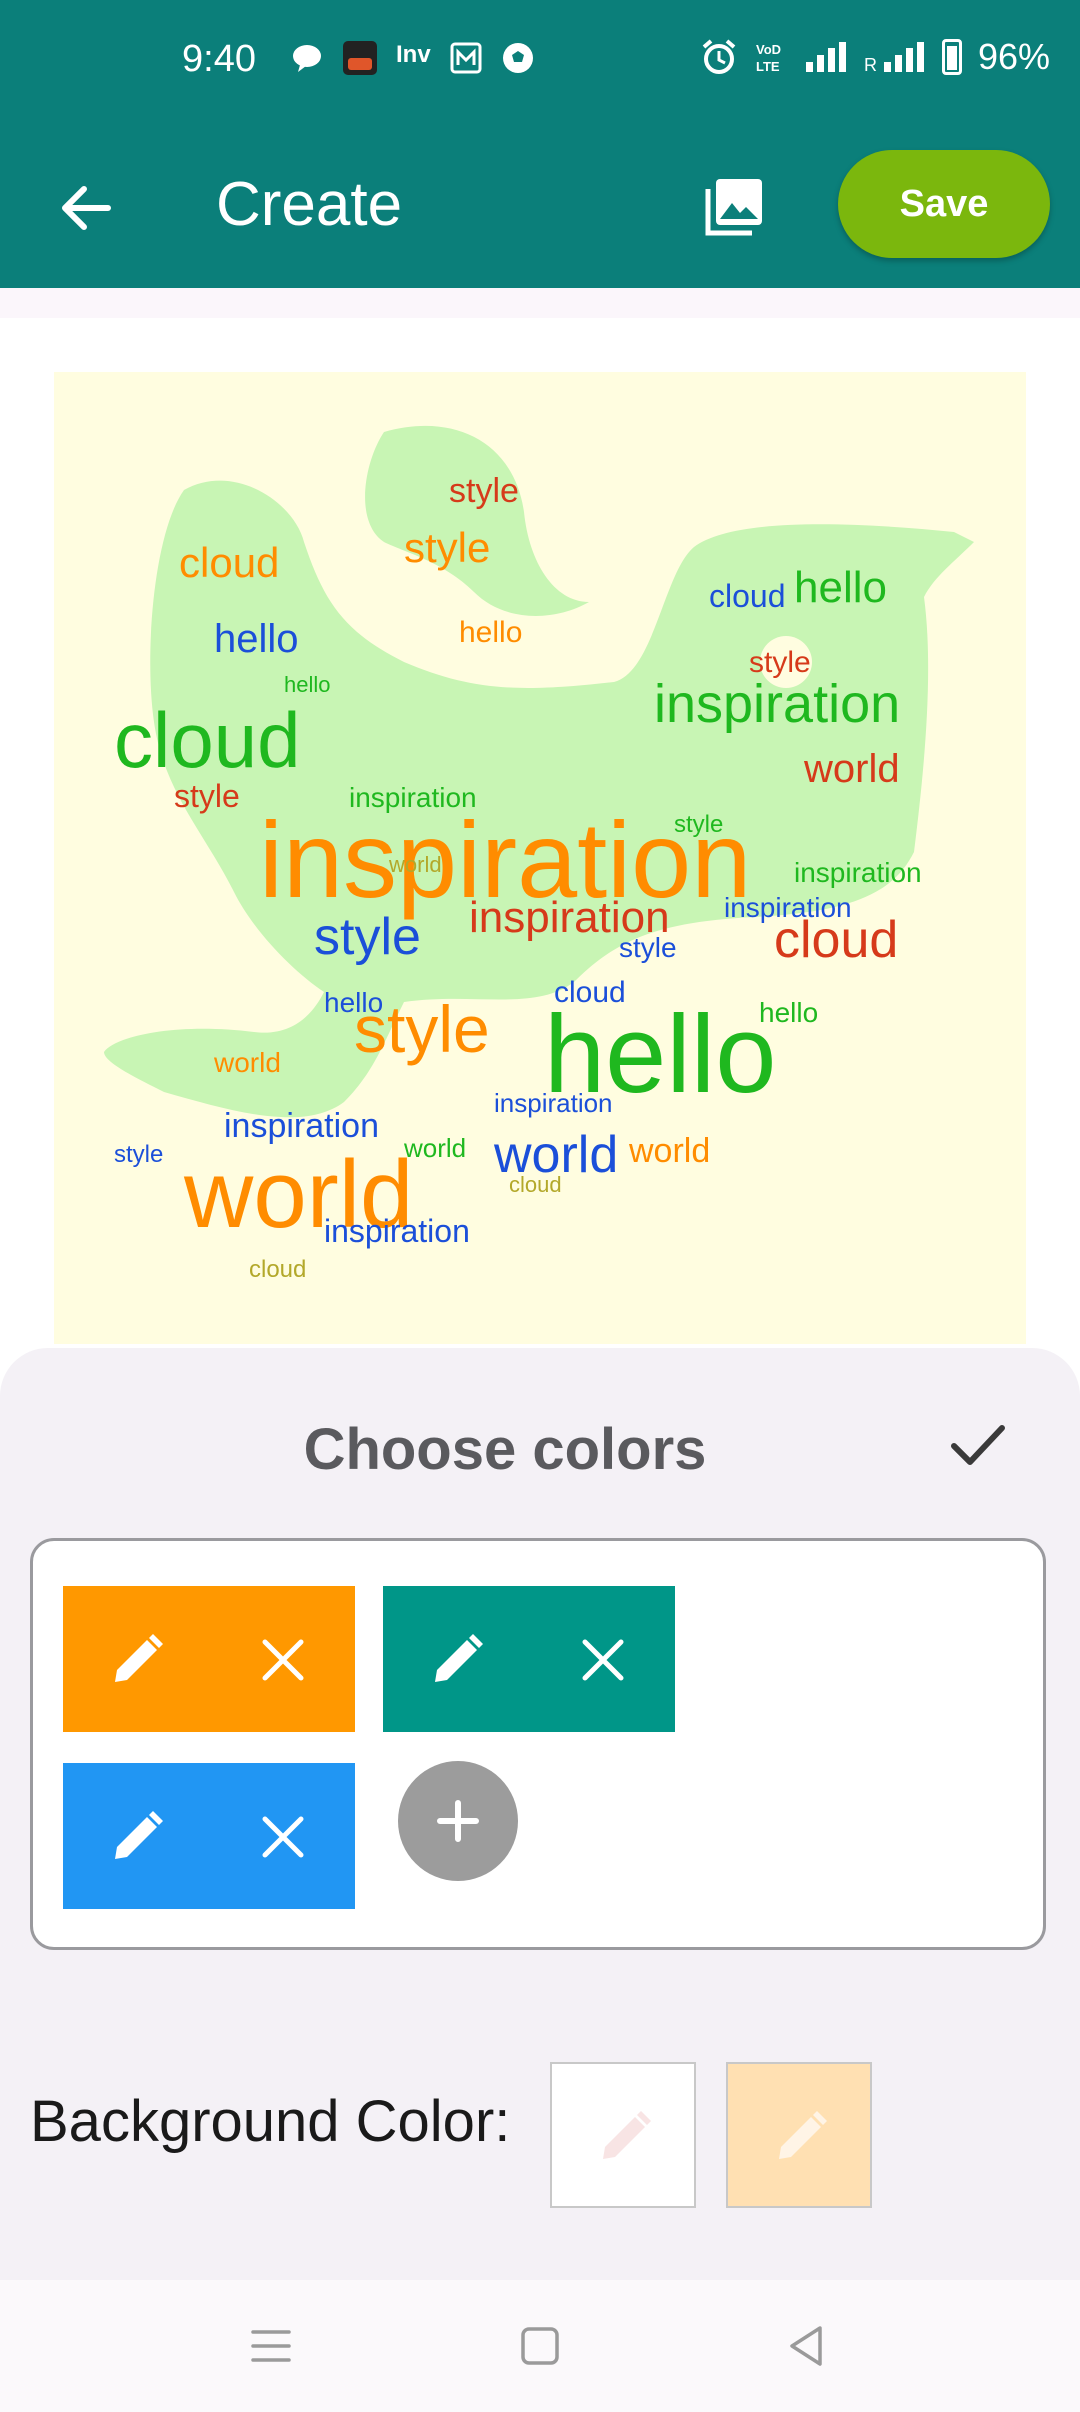  What do you see at coordinates (353, 1002) in the screenshot?
I see `word-hello-5: hello` at bounding box center [353, 1002].